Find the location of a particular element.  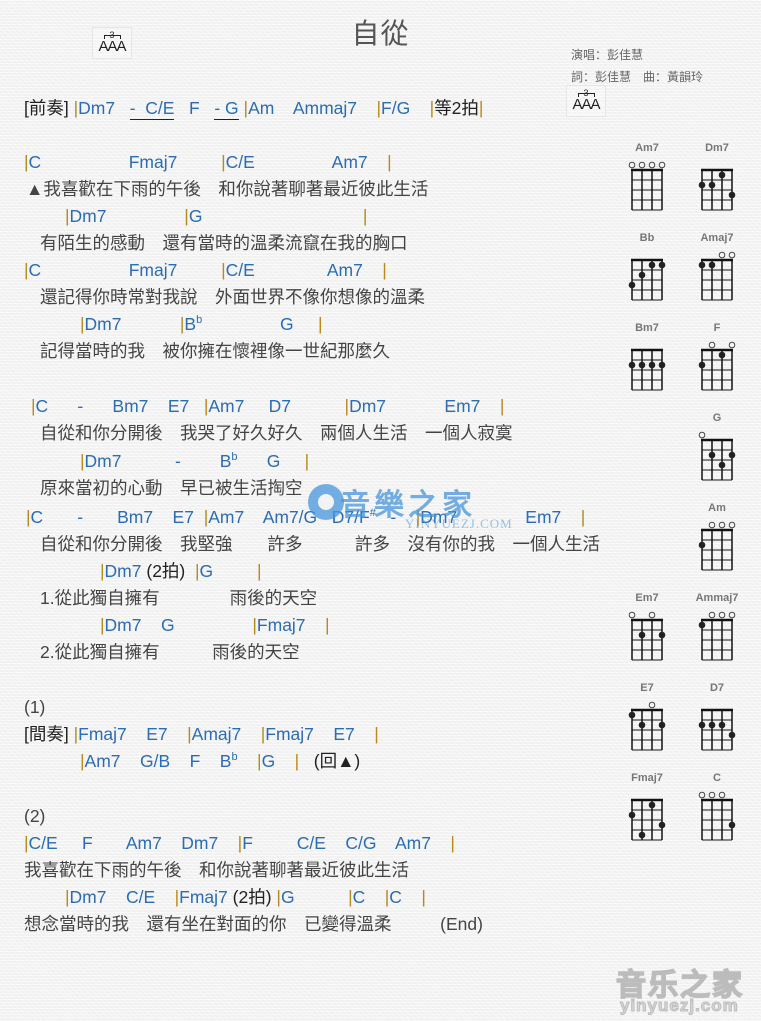

chord-diagram-fmaj7: Fmaj7 is located at coordinates (647, 812).